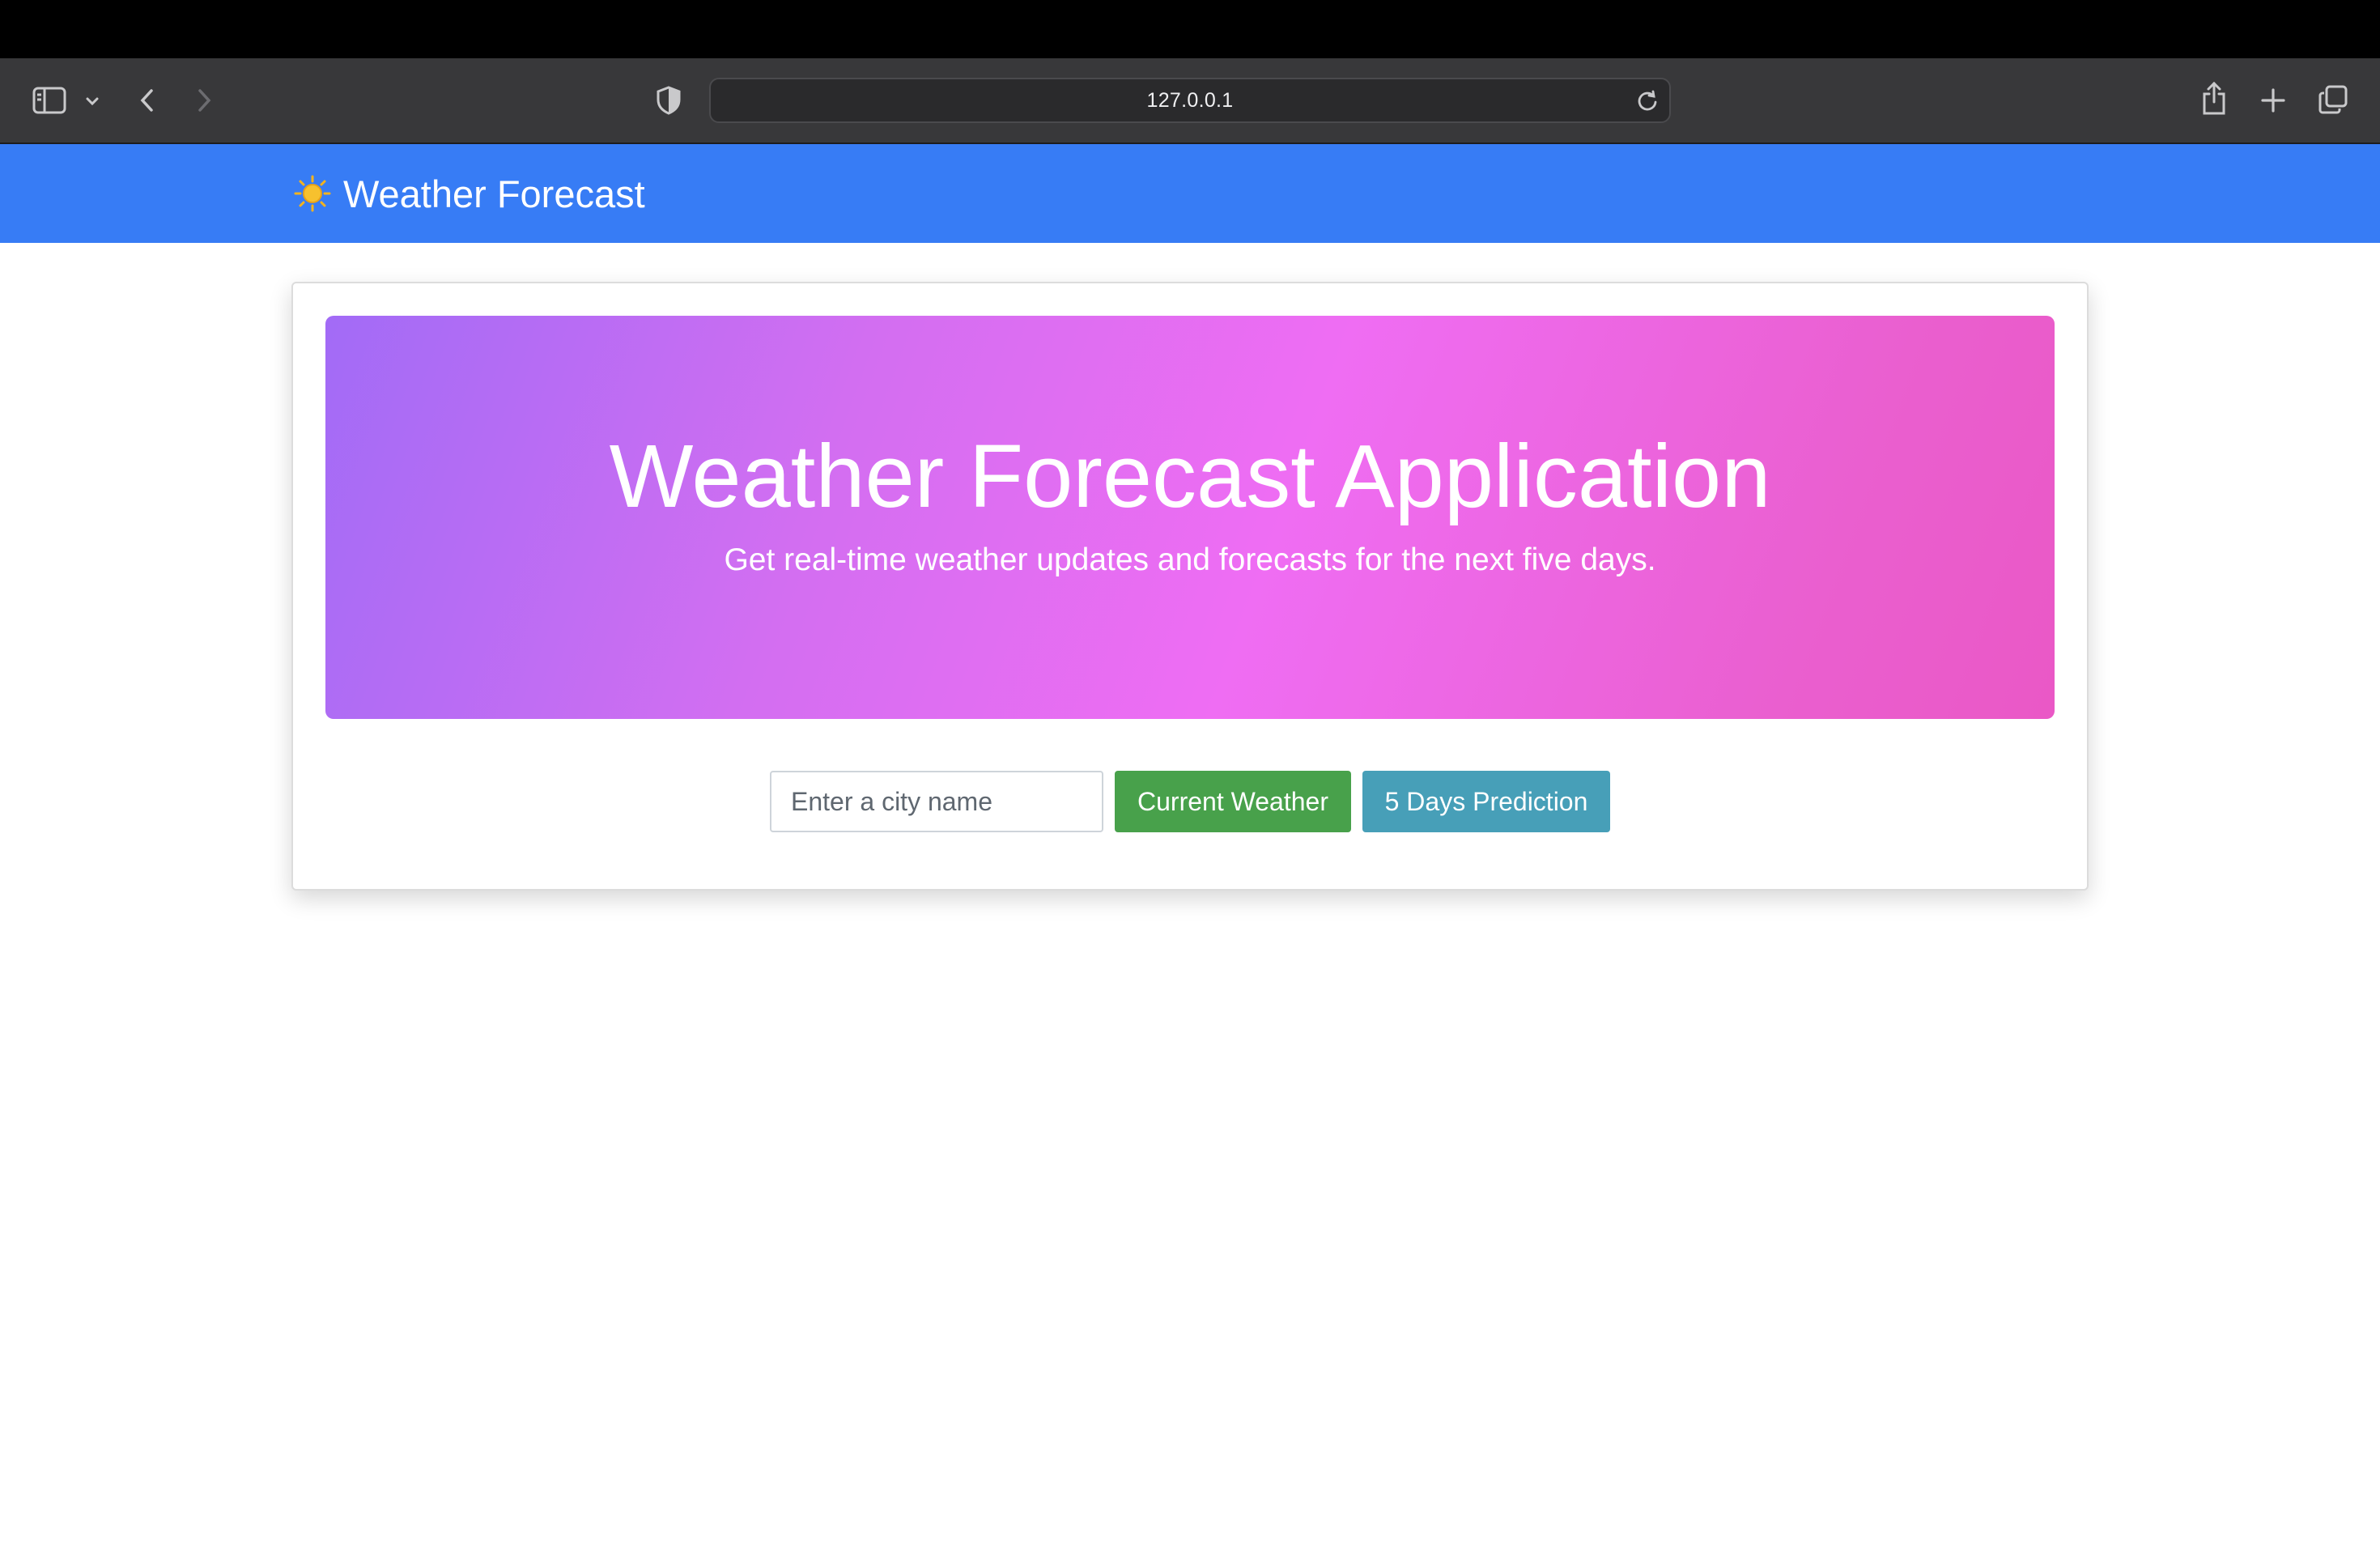 The width and height of the screenshot is (2380, 1548). Describe the element at coordinates (49, 100) in the screenshot. I see `sidebar-icon` at that location.